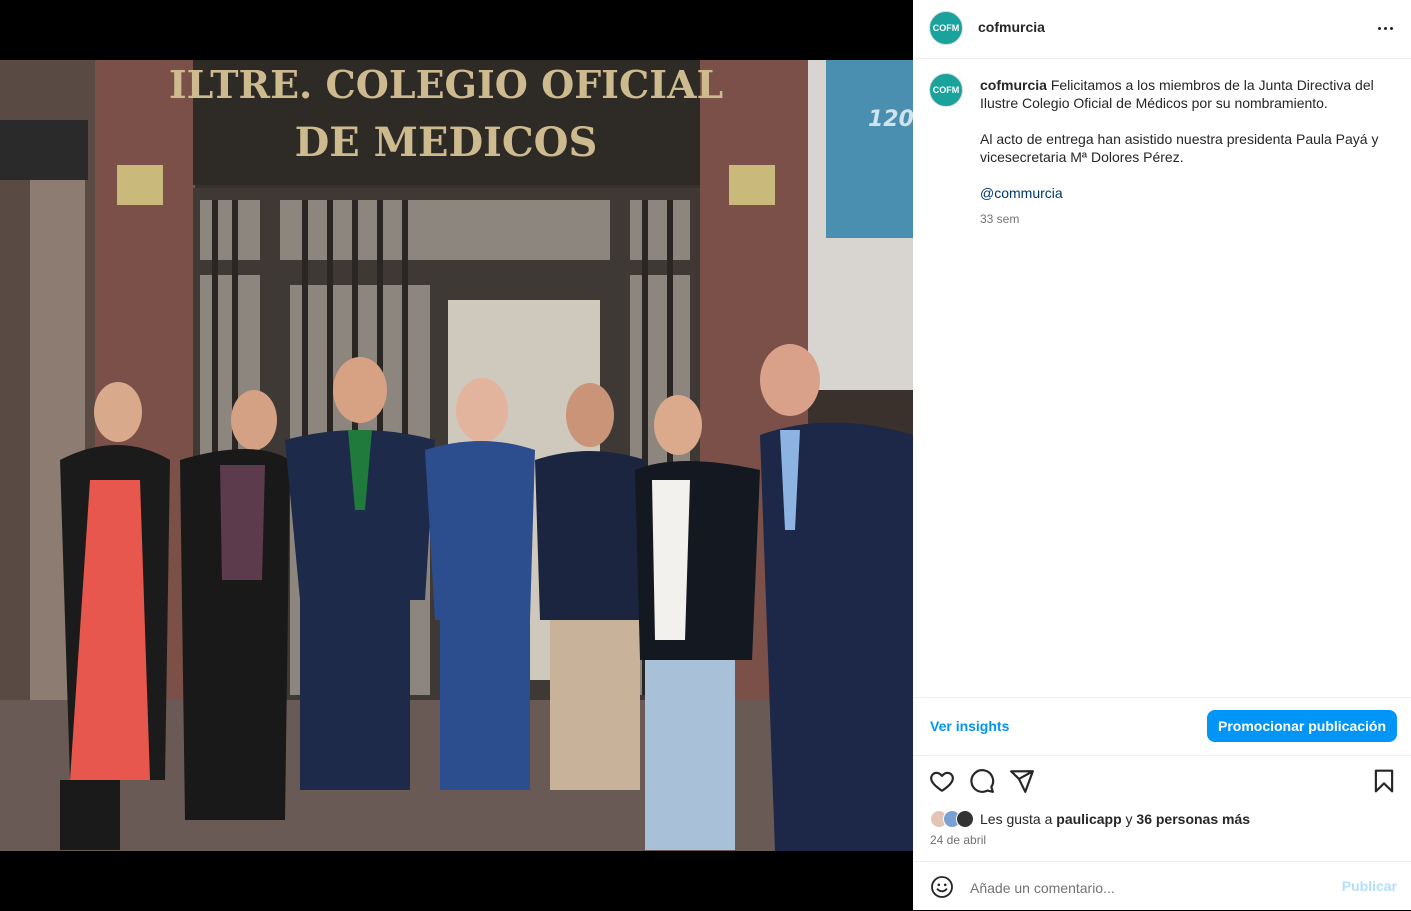 This screenshot has width=1411, height=911. Describe the element at coordinates (890, 119) in the screenshot. I see `banner-text: 120 al c` at that location.